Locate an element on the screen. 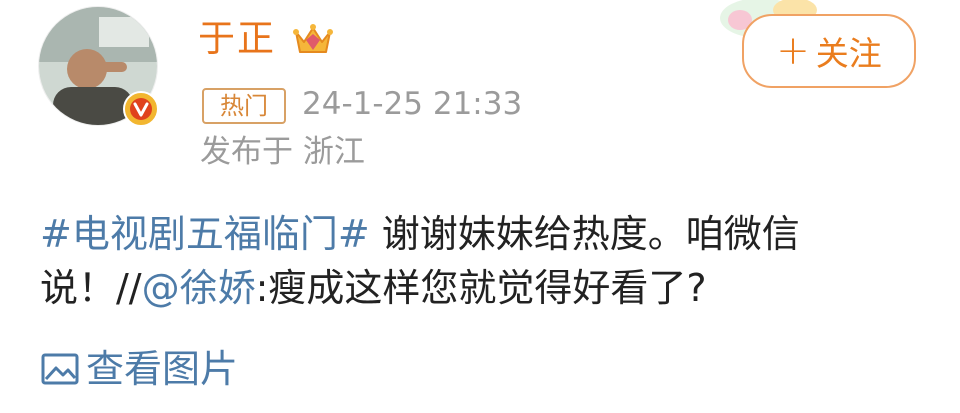 The width and height of the screenshot is (960, 413). post-timestamp: 24-1-25 21:33 is located at coordinates (412, 104).